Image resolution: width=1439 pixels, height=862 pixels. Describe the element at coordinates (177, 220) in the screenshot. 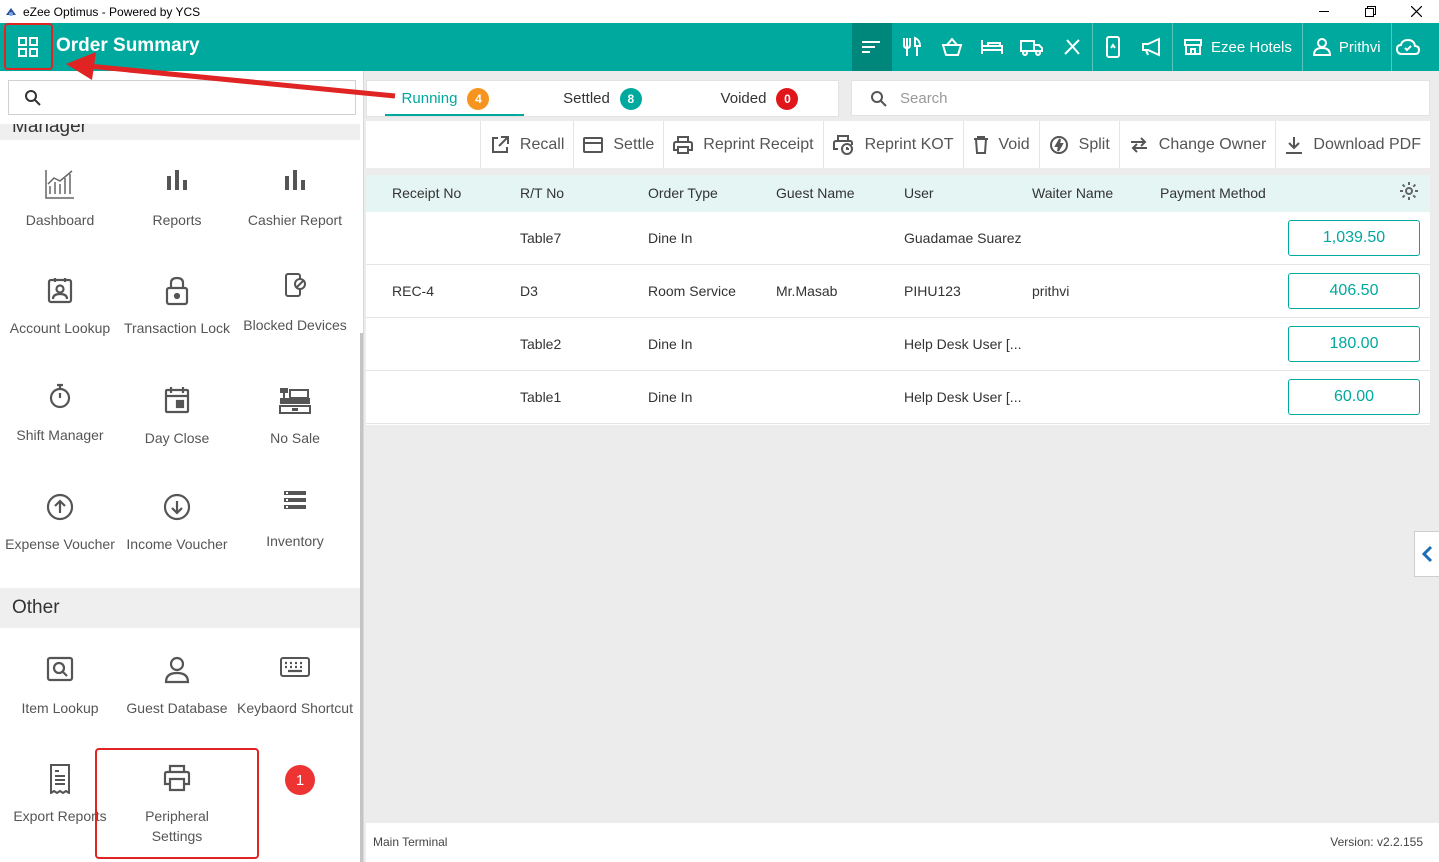

I see `menu-item-label: Reports` at that location.